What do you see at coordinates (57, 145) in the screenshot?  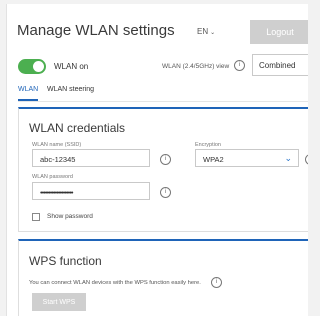 I see `ssid-label: WLAN name (SSID)` at bounding box center [57, 145].